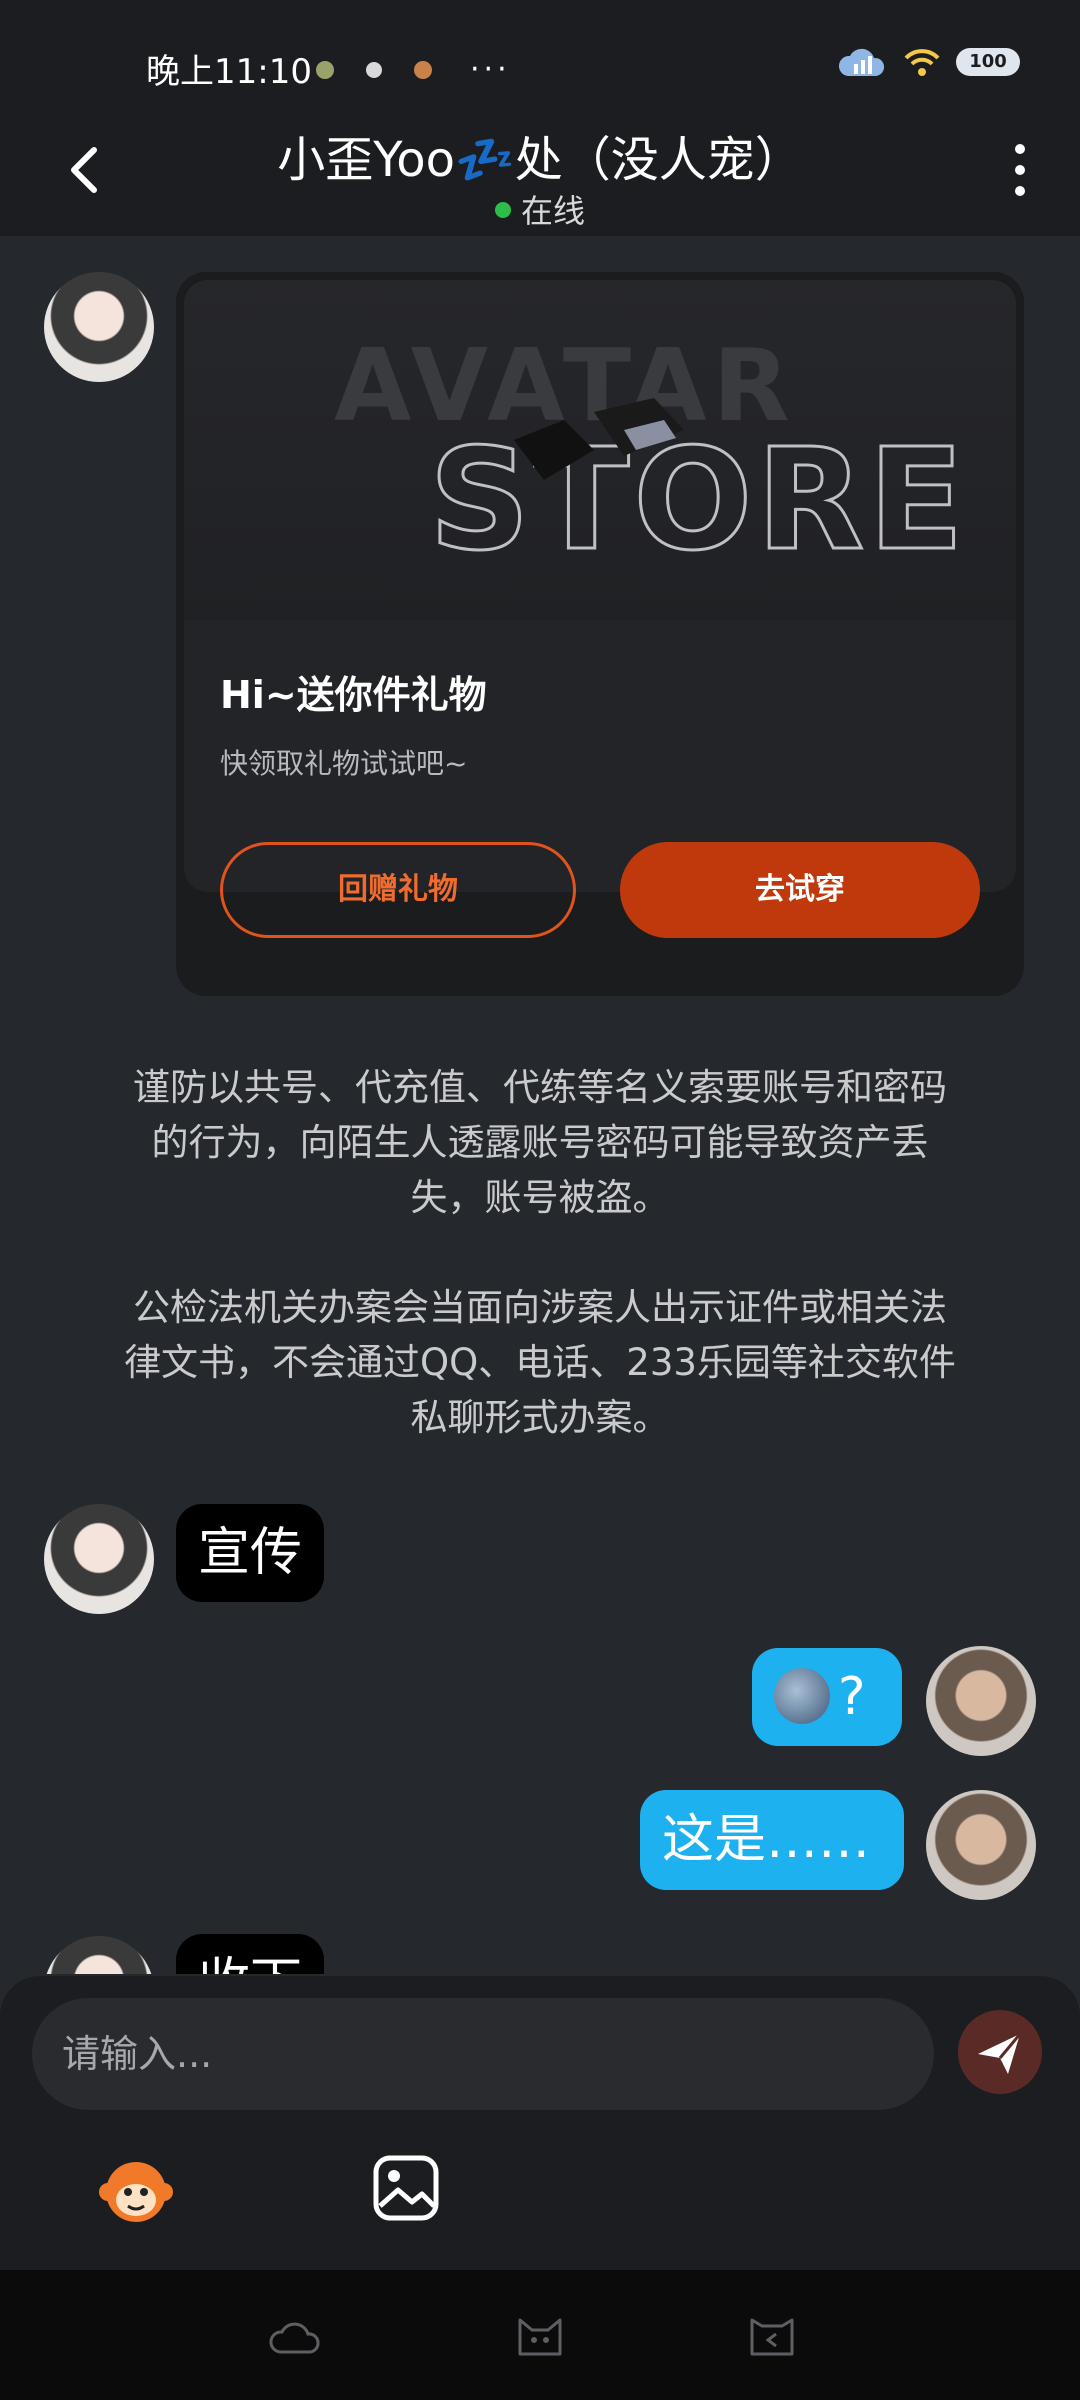 The image size is (1080, 2400). I want to click on online-dot-icon, so click(502, 210).